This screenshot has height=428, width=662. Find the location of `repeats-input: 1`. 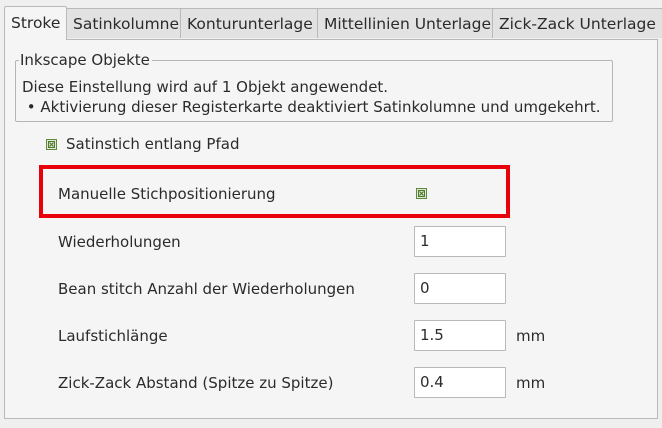

repeats-input: 1 is located at coordinates (460, 241).